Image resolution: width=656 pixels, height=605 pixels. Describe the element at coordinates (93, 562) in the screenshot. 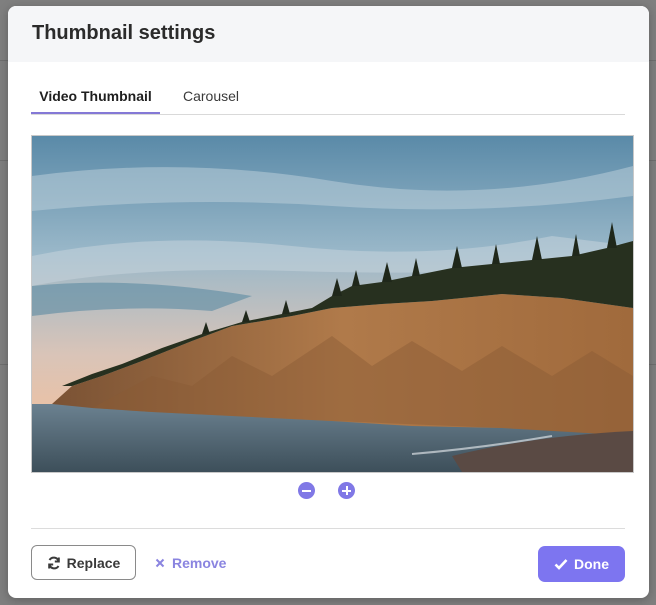

I see `replace-label: Replace` at that location.